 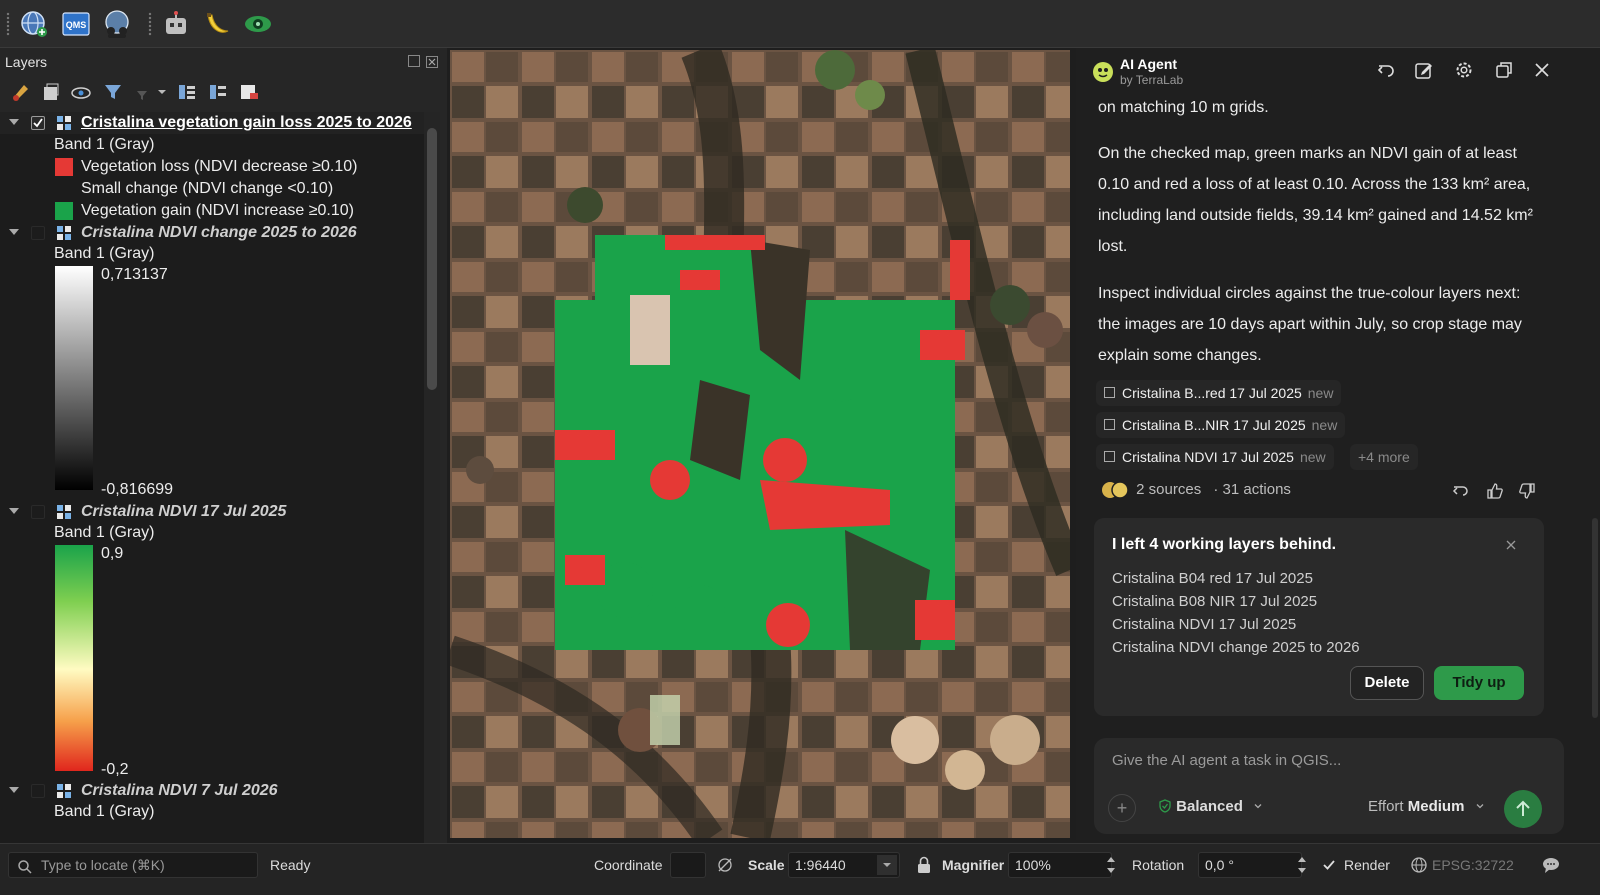 What do you see at coordinates (150, 92) in the screenshot?
I see `filter-dropdown-icon` at bounding box center [150, 92].